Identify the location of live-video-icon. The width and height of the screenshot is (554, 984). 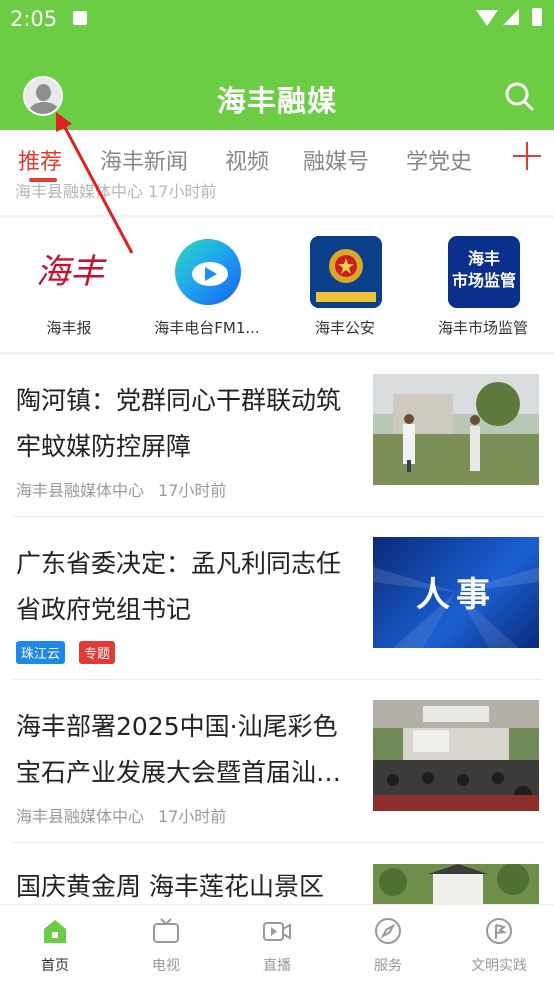
(277, 931).